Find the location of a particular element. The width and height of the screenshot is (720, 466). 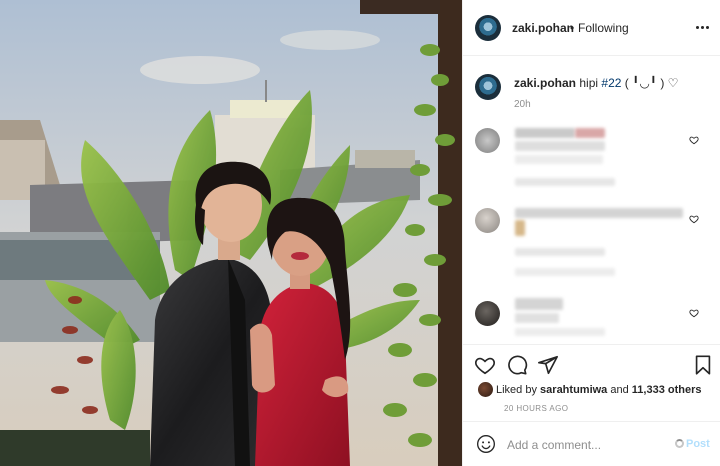

comment-icon is located at coordinates (517, 365).